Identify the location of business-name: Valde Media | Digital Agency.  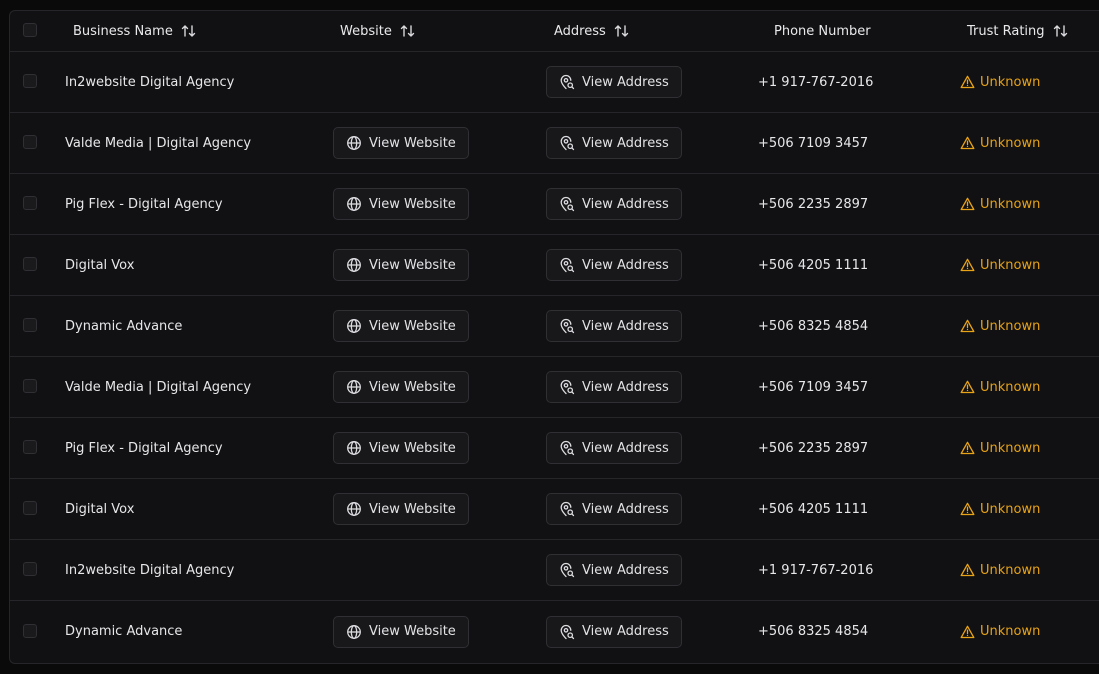
(158, 387).